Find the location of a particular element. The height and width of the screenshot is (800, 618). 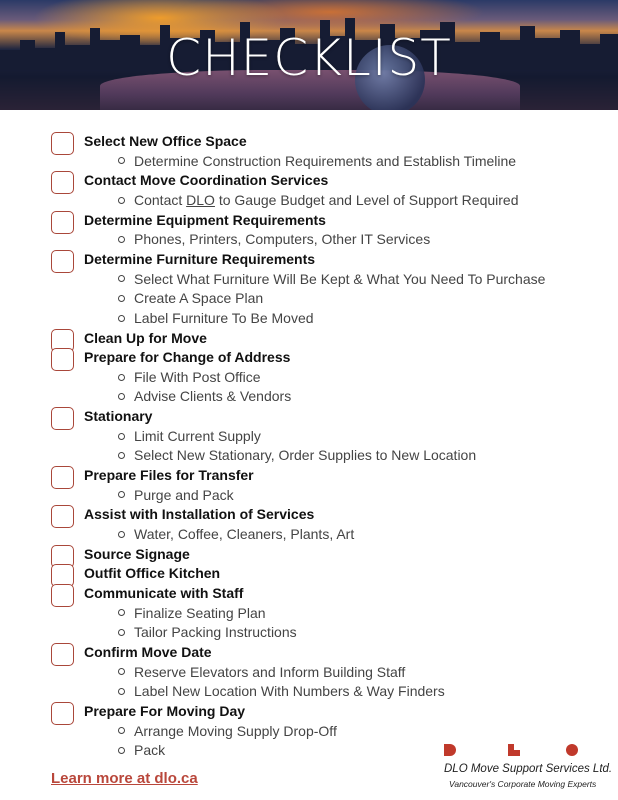

subitem-text: Label Furniture To Be Moved is located at coordinates (224, 317).